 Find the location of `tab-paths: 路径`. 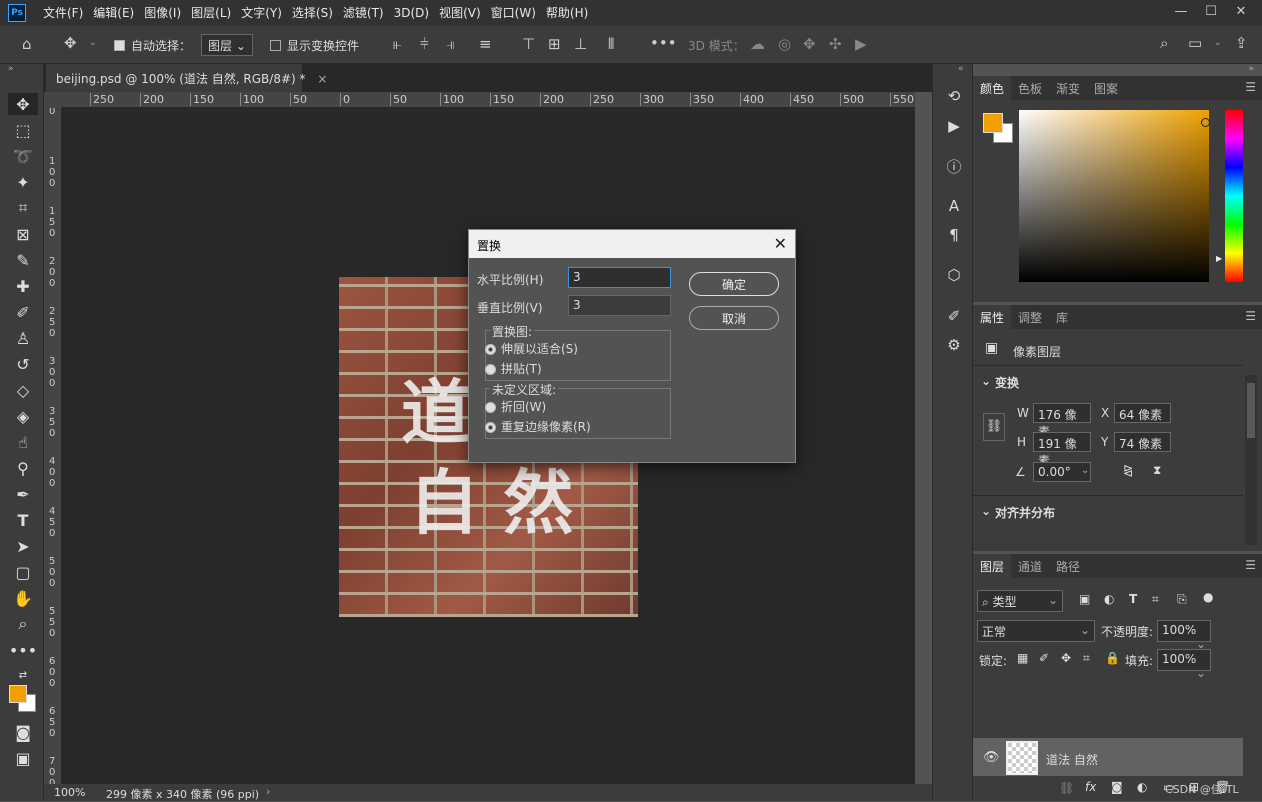

tab-paths: 路径 is located at coordinates (1068, 566).